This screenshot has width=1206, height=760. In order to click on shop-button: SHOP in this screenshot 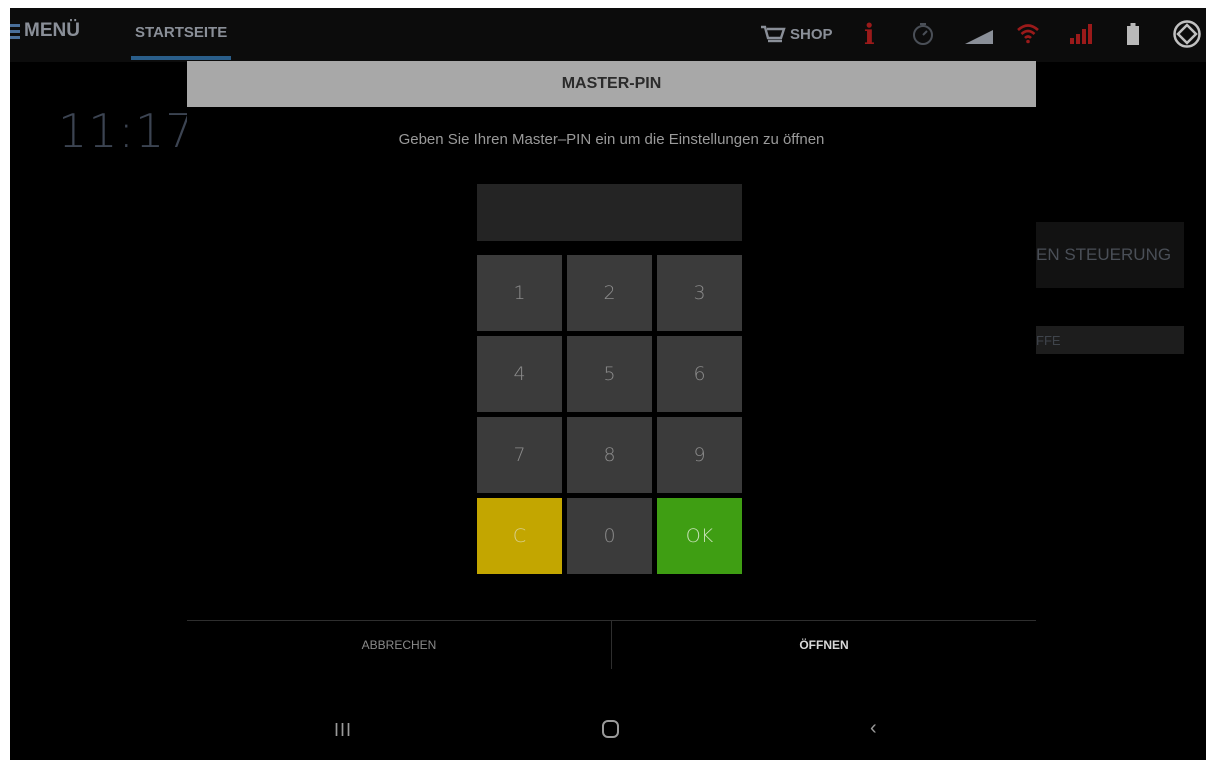, I will do `click(796, 34)`.